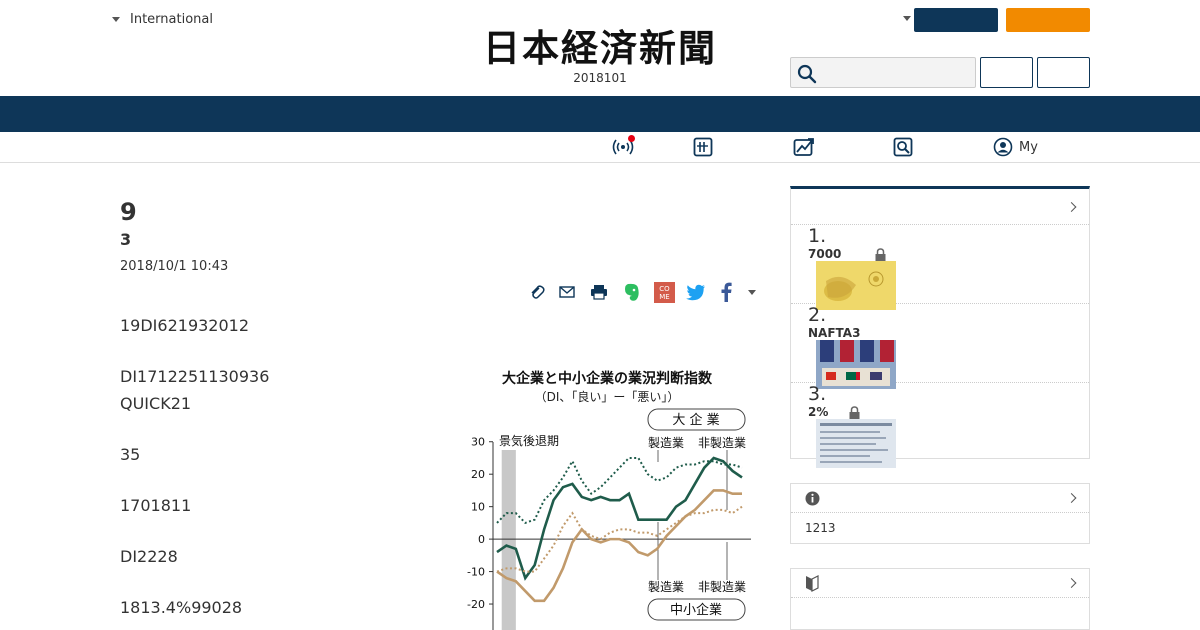  Describe the element at coordinates (529, 440) in the screenshot. I see `recession-label: 景気後退期` at that location.